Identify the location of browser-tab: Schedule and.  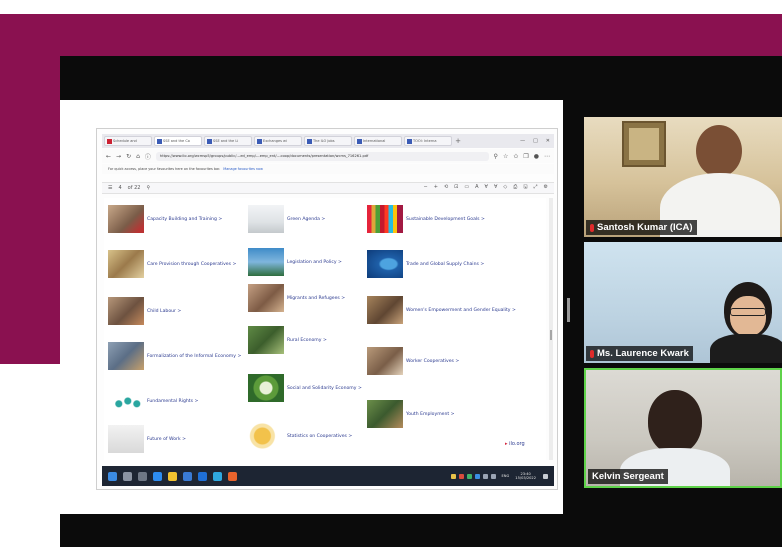
(128, 141).